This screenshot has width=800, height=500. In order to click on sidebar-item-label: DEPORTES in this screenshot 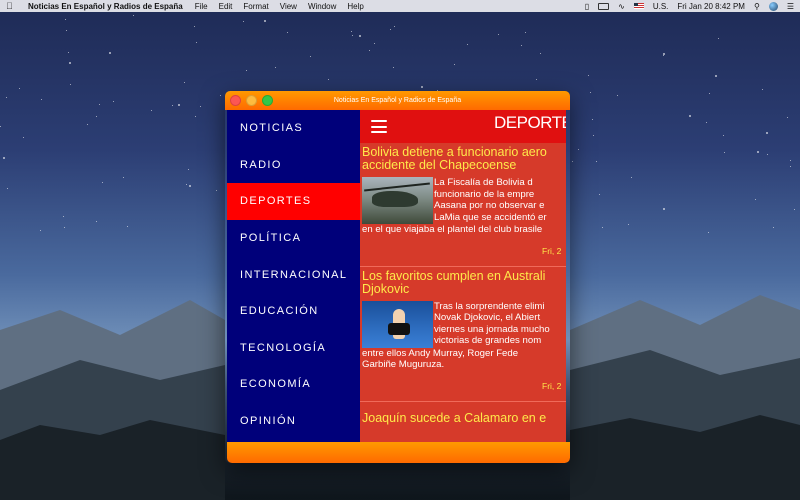, I will do `click(276, 201)`.